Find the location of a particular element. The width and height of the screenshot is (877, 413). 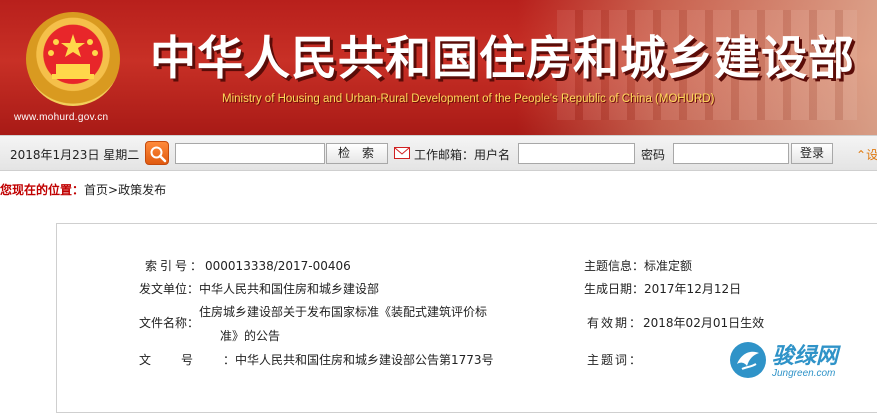

valid-label: 有效期： is located at coordinates (615, 323).